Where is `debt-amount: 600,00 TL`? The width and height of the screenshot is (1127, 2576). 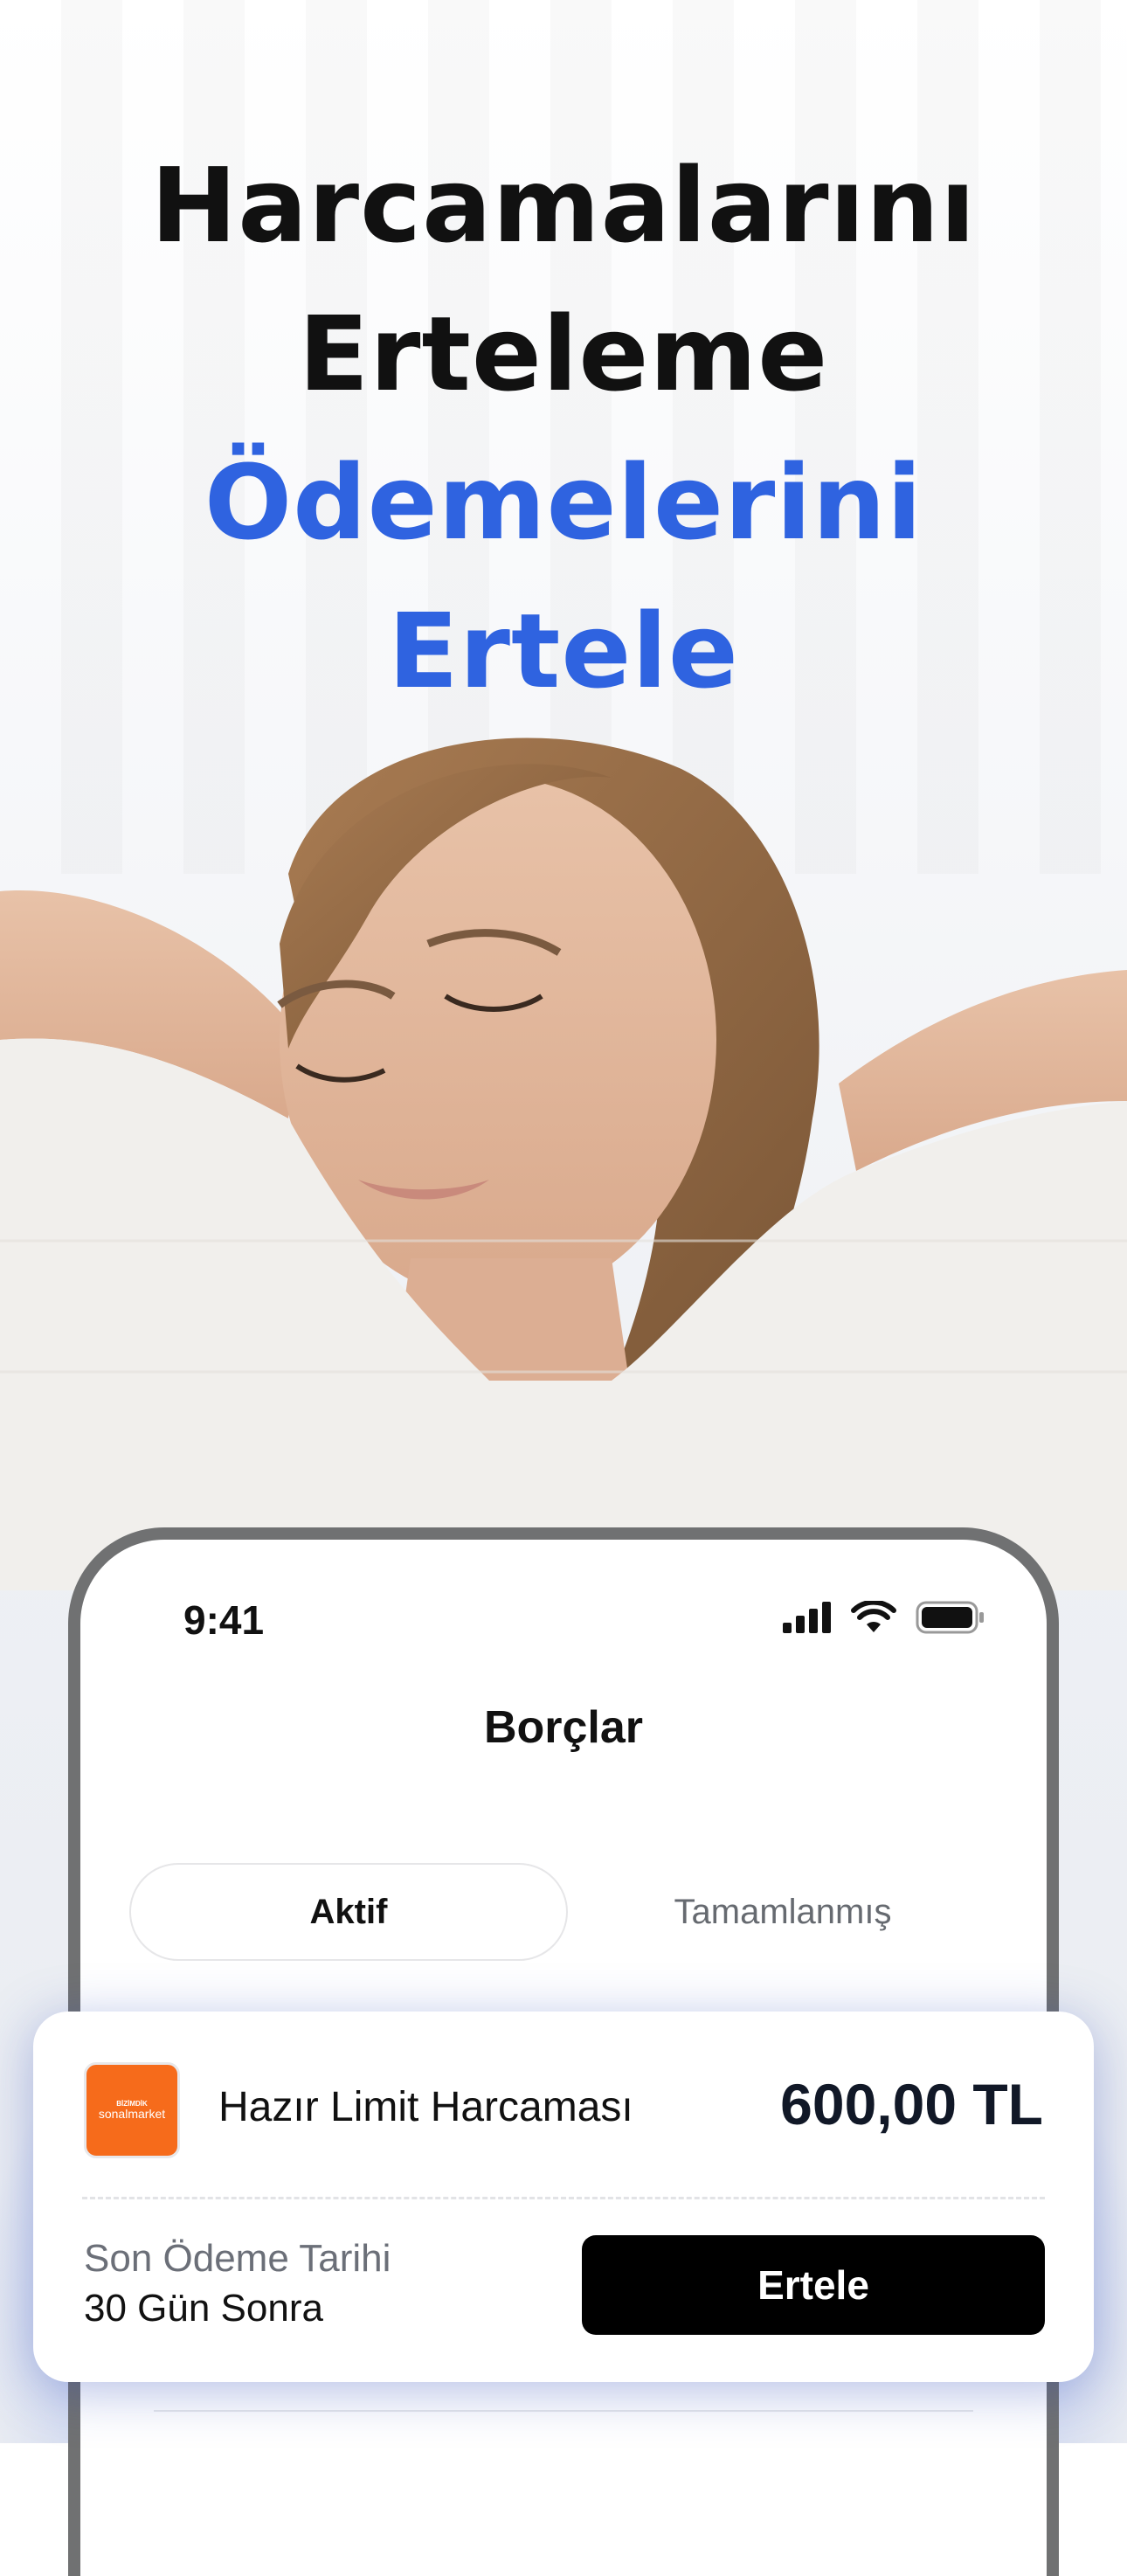
debt-amount: 600,00 TL is located at coordinates (911, 2104).